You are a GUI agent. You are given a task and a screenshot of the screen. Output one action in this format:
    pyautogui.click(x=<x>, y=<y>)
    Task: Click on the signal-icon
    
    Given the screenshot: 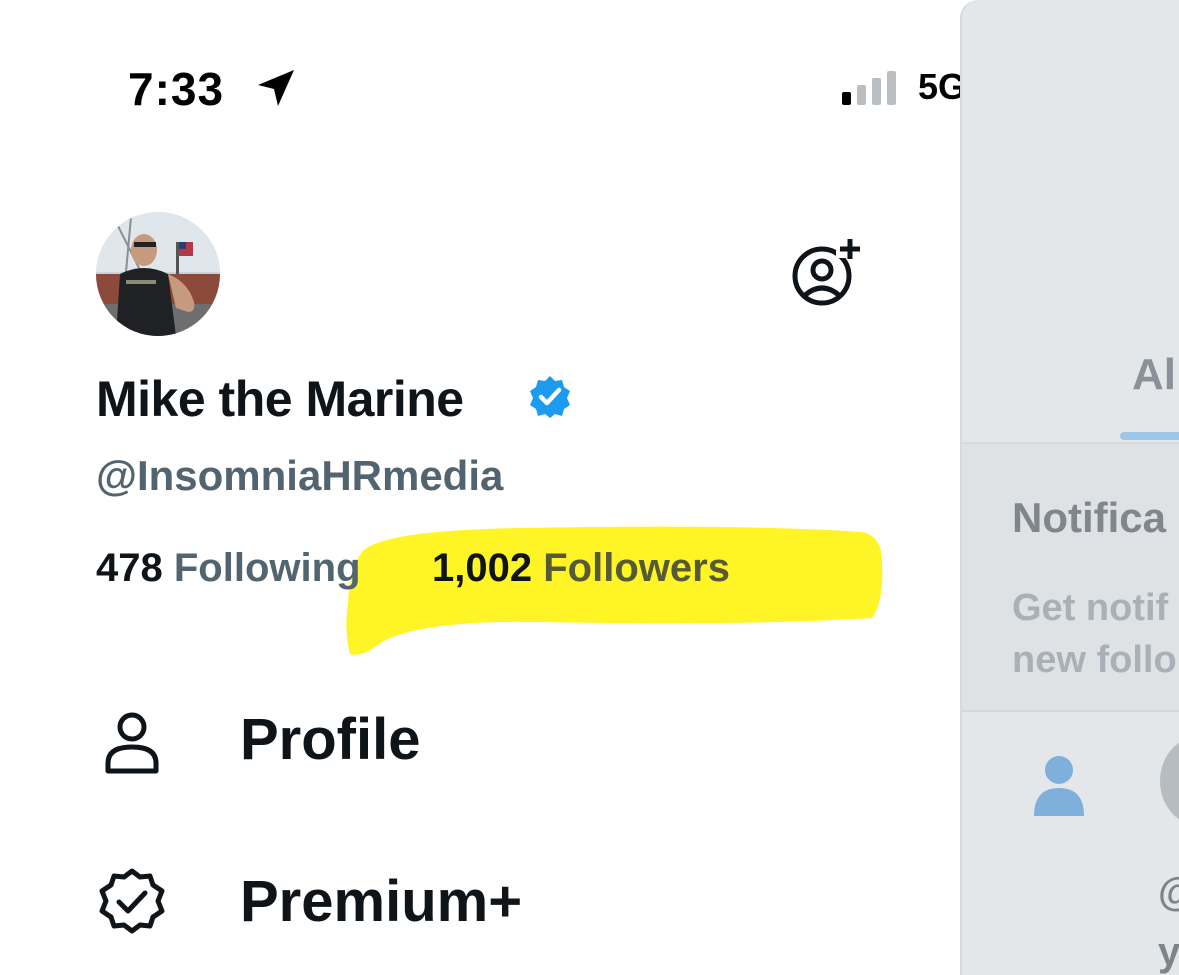 What is the action you would take?
    pyautogui.click(x=869, y=88)
    